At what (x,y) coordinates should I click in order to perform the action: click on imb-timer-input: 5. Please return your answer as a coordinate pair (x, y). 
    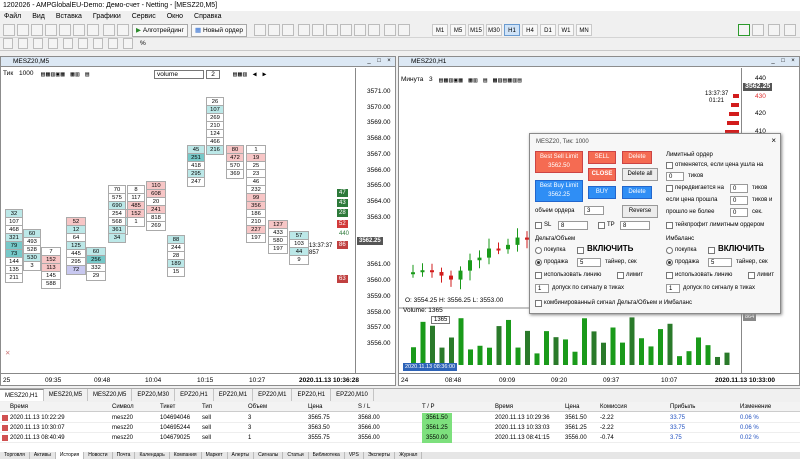
    Looking at the image, I should click on (720, 262).